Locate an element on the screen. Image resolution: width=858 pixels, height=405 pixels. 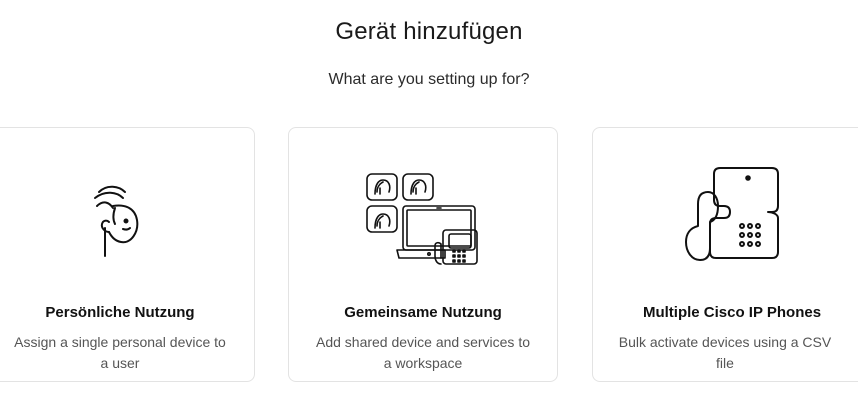
shared-devices-icon is located at coordinates (423, 218).